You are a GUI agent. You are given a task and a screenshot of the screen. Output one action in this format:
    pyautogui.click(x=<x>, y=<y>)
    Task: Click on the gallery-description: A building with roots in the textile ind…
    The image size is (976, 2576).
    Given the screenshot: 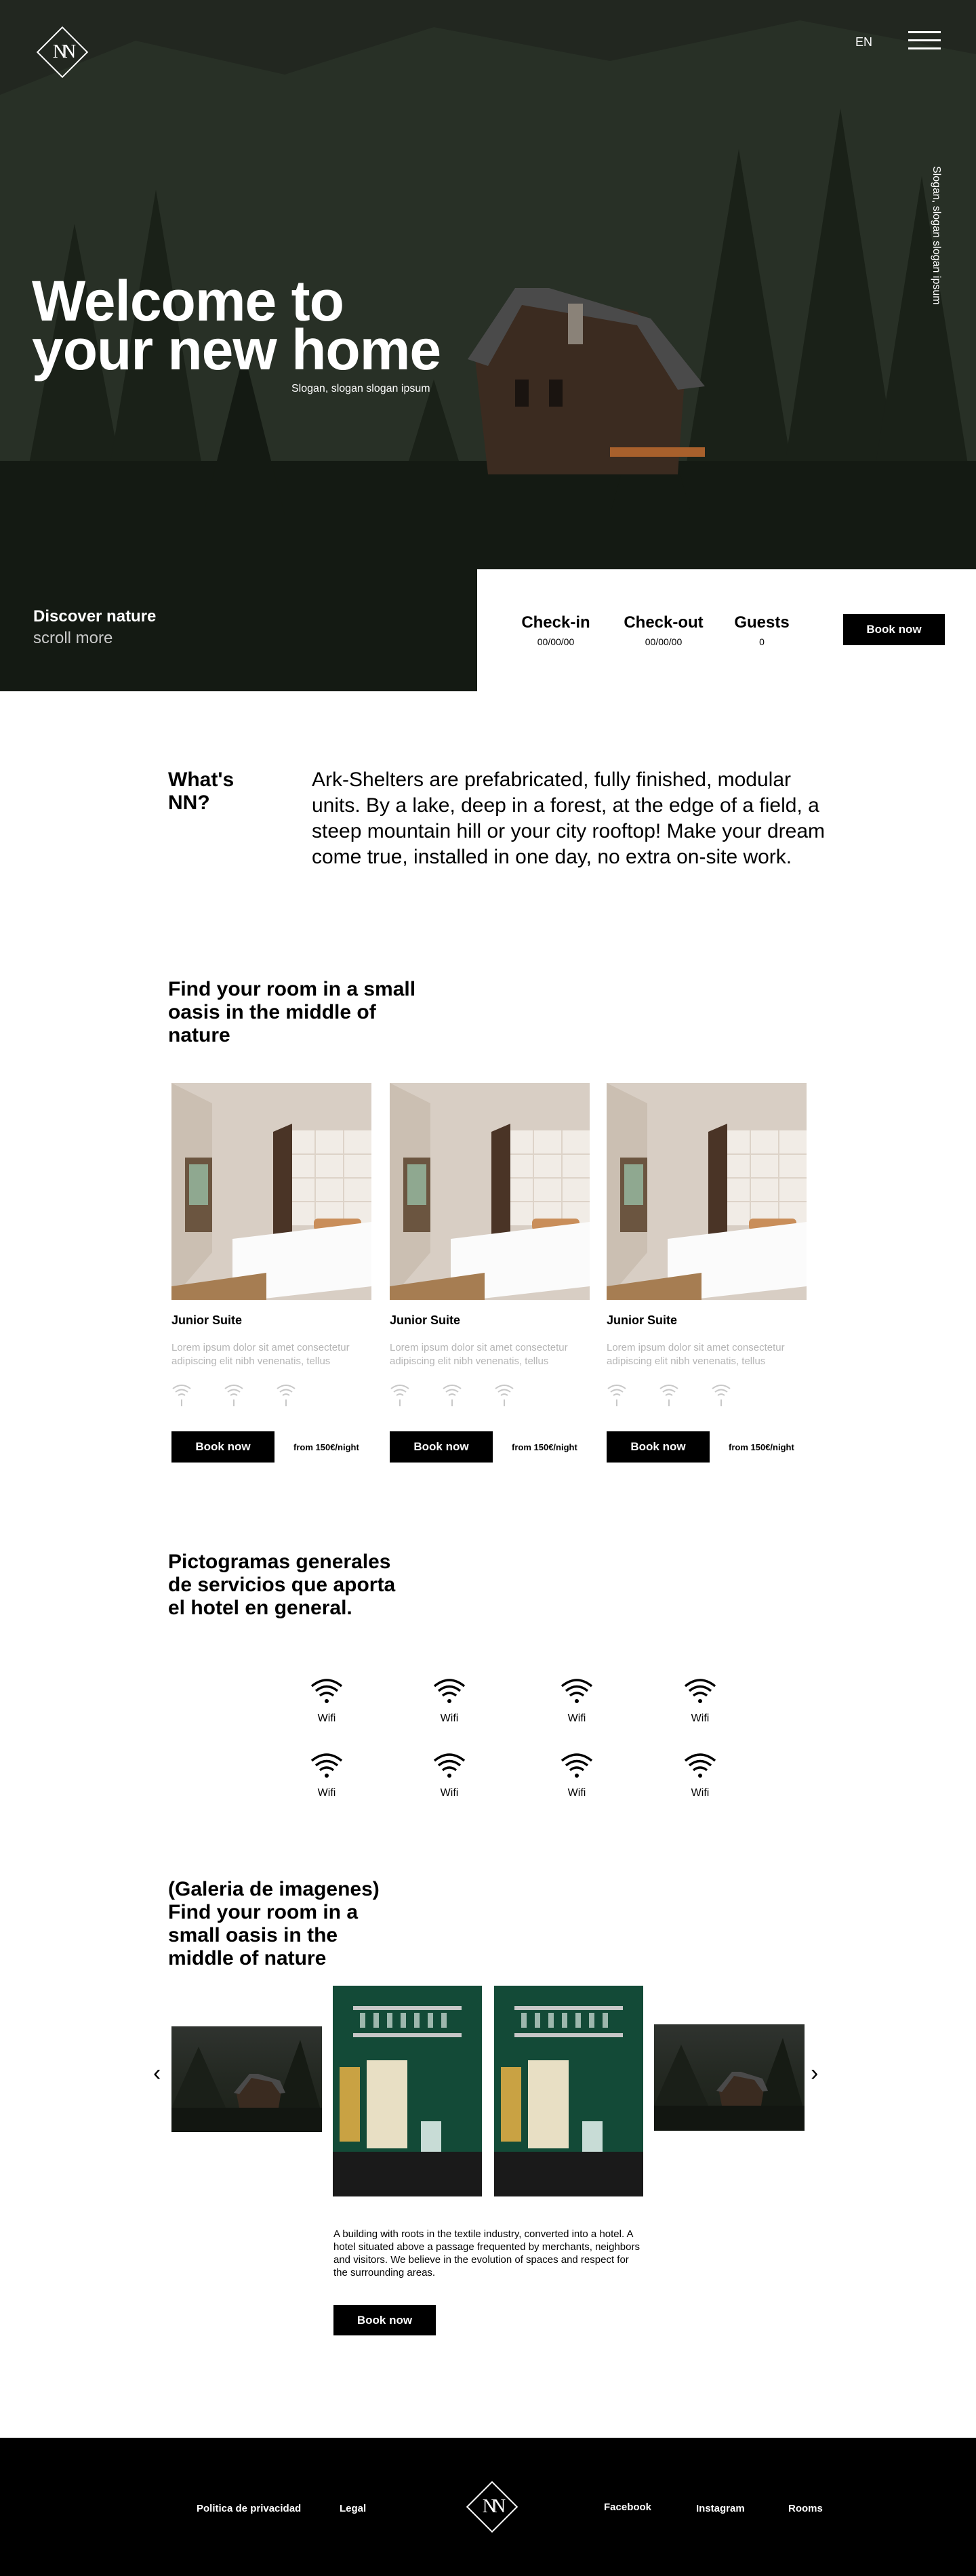 What is the action you would take?
    pyautogui.click(x=487, y=2253)
    